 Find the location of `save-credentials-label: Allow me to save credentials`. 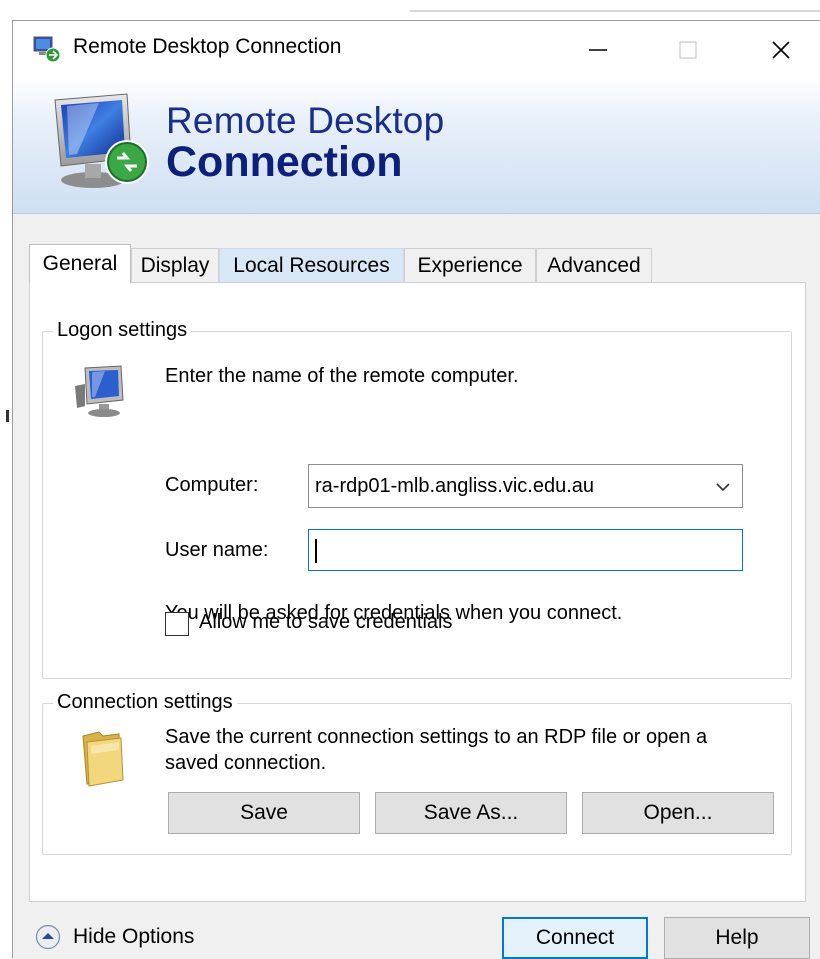

save-credentials-label: Allow me to save credentials is located at coordinates (325, 622).